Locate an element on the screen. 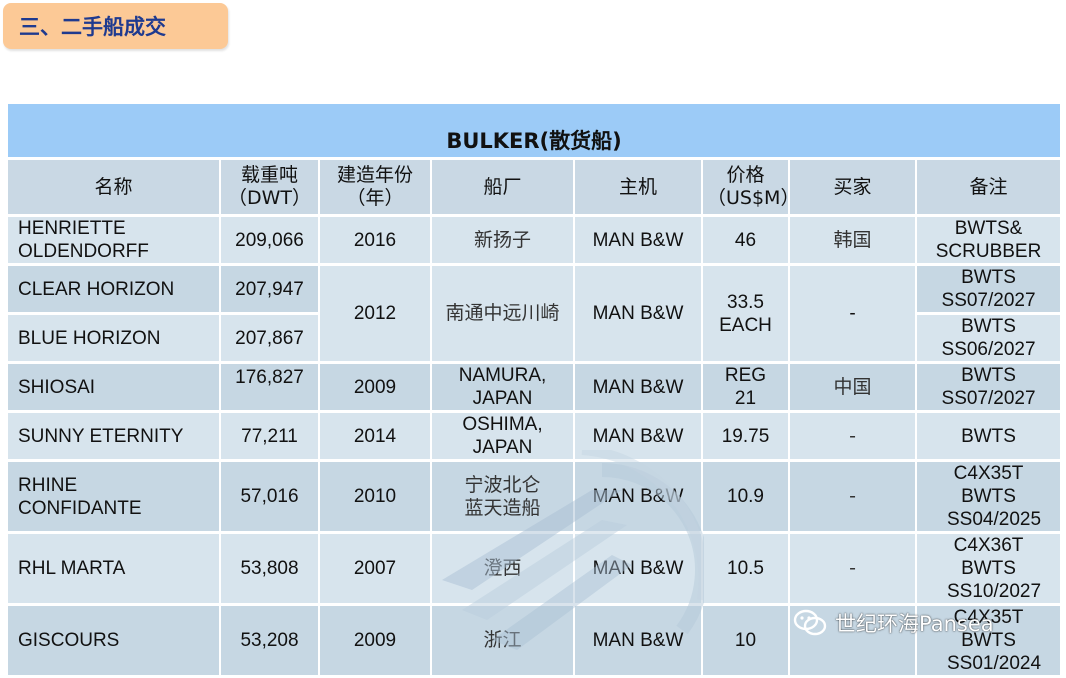 The width and height of the screenshot is (1066, 678). header-dwt-text: 载重吨 （DWT） is located at coordinates (269, 186).